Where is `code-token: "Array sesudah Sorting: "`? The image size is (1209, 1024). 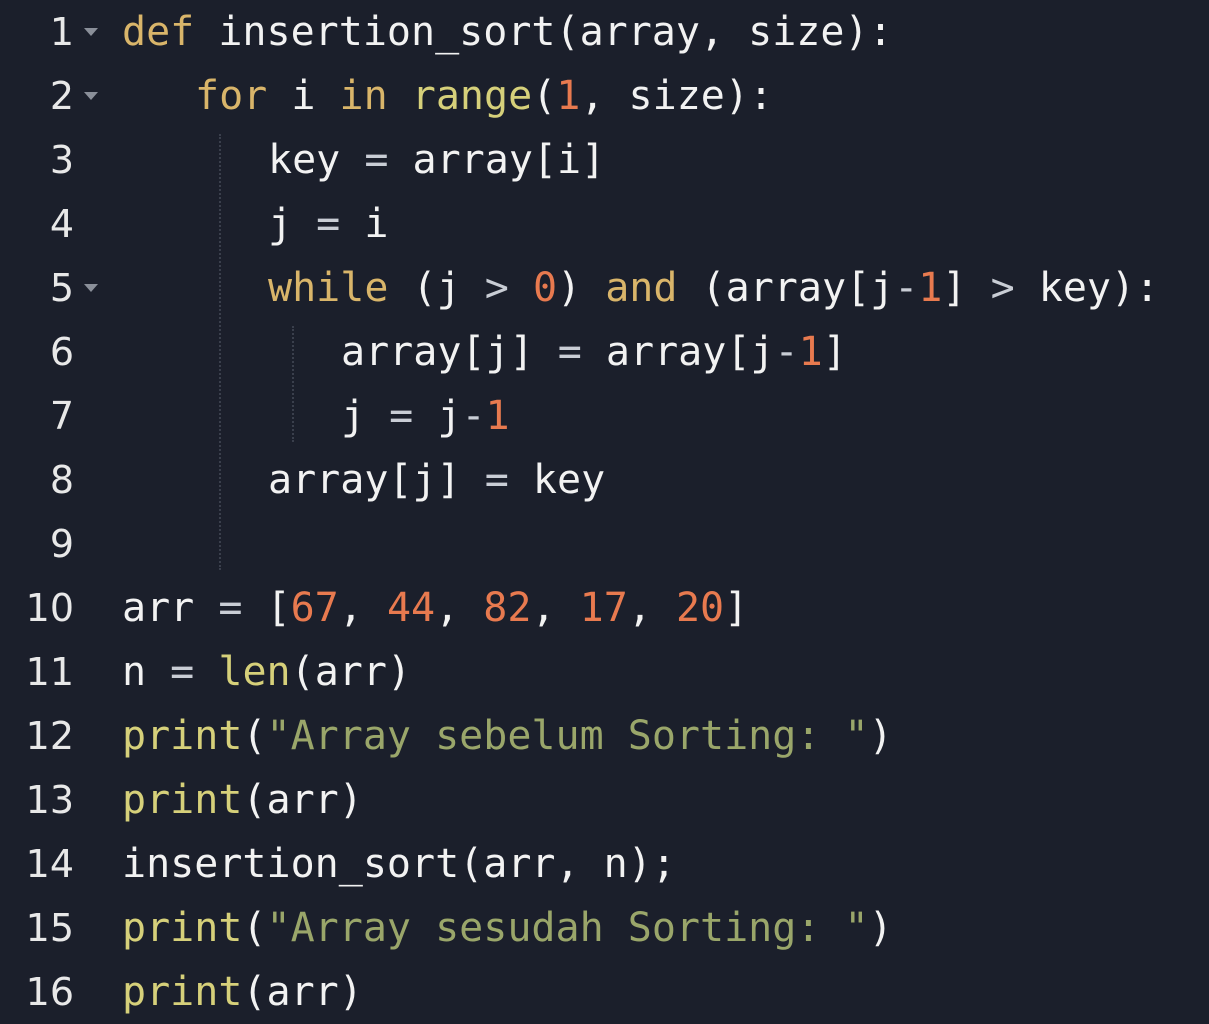
code-token: "Array sesudah Sorting: " is located at coordinates (567, 928).